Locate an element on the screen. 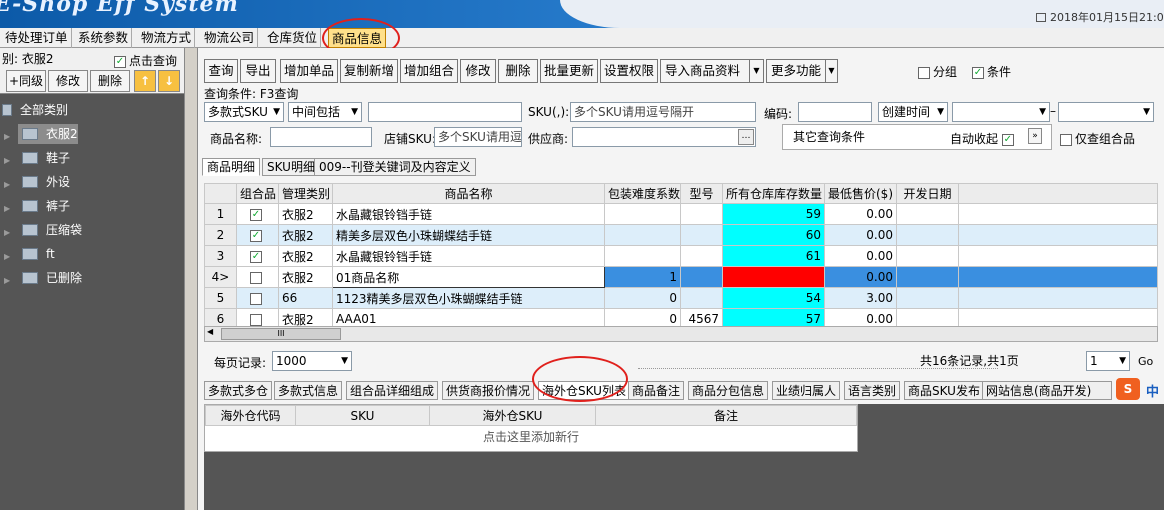 The width and height of the screenshot is (1164, 510). cell-name: 精美多层双色小珠蝴蝶结手链 is located at coordinates (468, 235).